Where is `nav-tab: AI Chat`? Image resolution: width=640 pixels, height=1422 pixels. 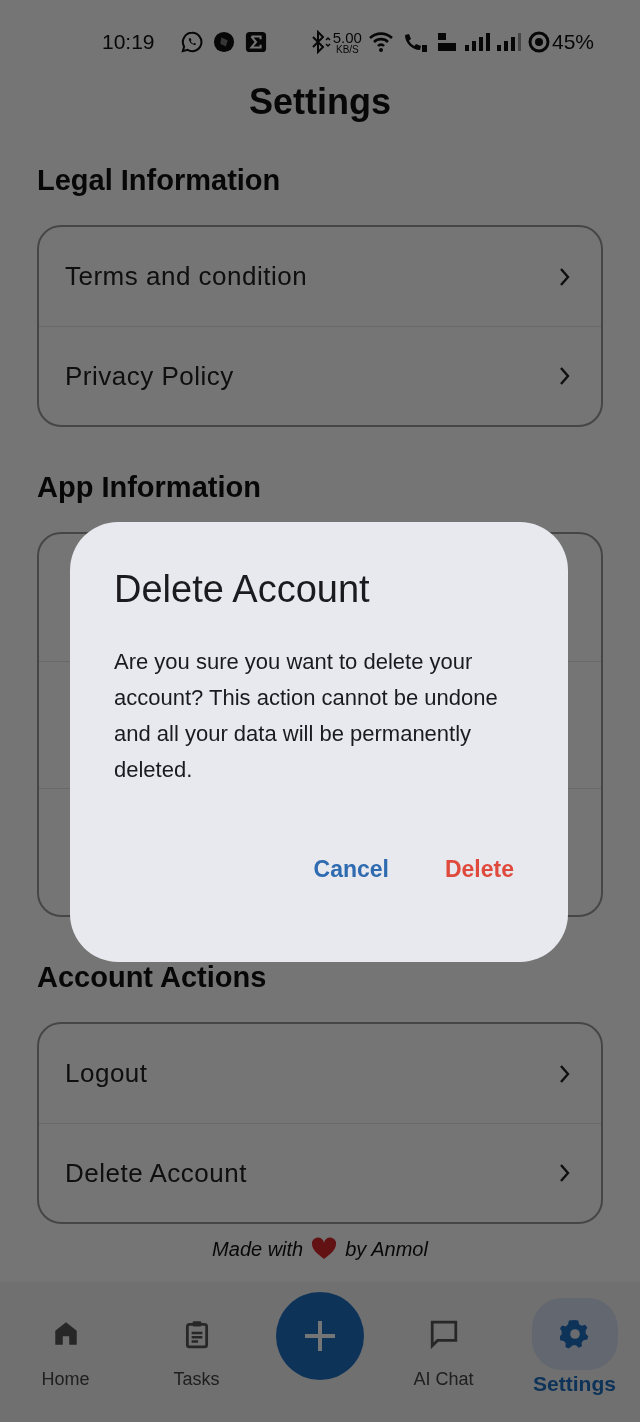 nav-tab: AI Chat is located at coordinates (443, 1342).